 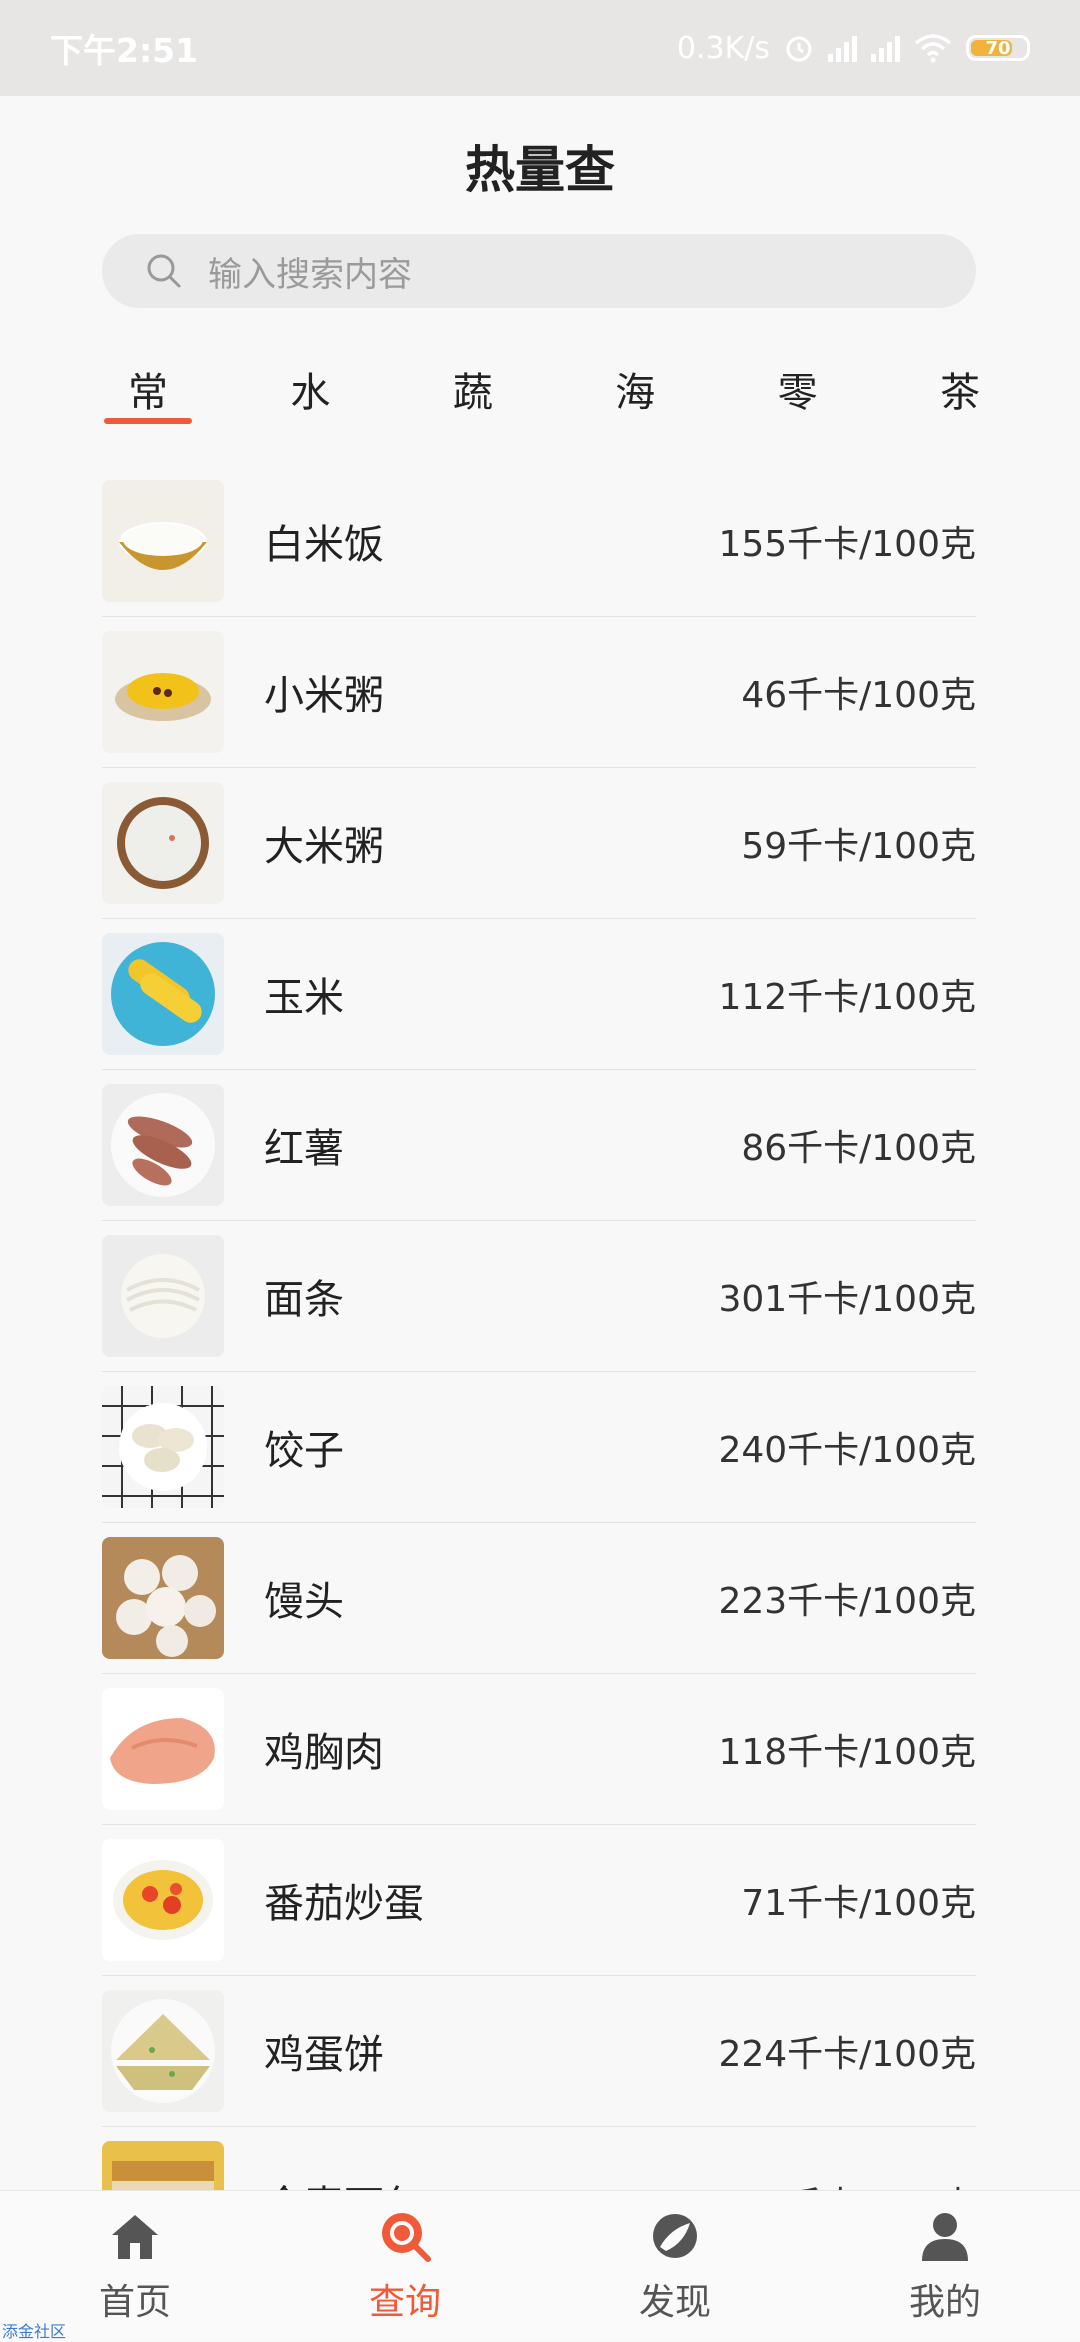 What do you see at coordinates (163, 1598) in the screenshot?
I see `steamed-bun-image` at bounding box center [163, 1598].